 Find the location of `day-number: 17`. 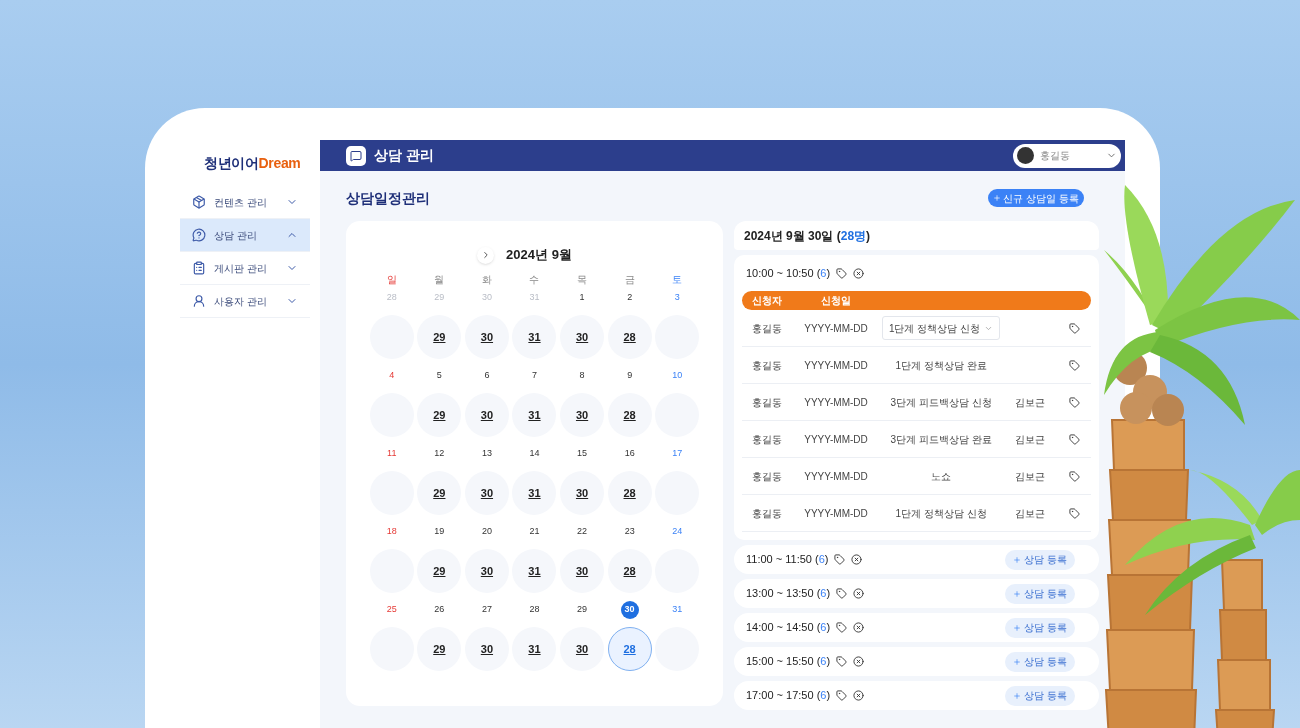

day-number: 17 is located at coordinates (677, 454).